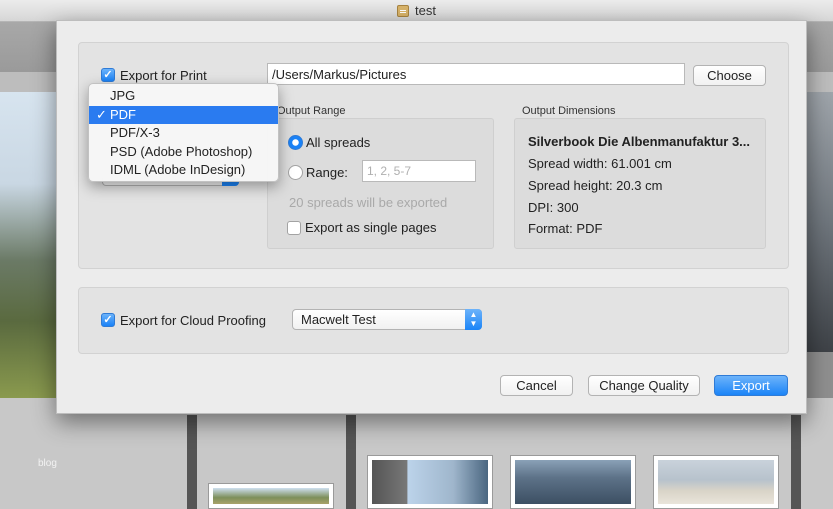 This screenshot has width=833, height=509. I want to click on cloud-account-select: Macwelt Test ▲ ▼, so click(387, 319).